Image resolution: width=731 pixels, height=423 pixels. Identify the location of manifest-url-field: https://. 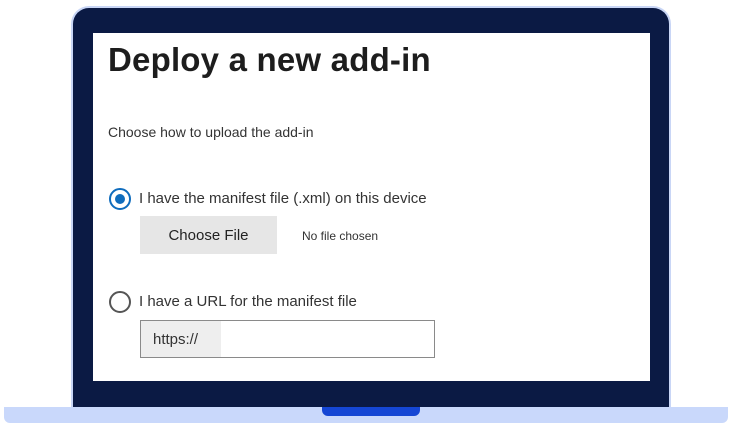
(287, 339).